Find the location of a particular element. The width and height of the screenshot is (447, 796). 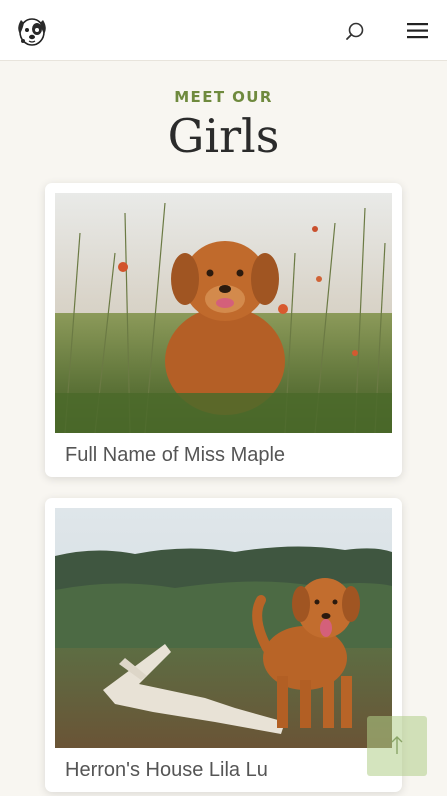

dog-name: Herron's House Lila Lu is located at coordinates (166, 770).